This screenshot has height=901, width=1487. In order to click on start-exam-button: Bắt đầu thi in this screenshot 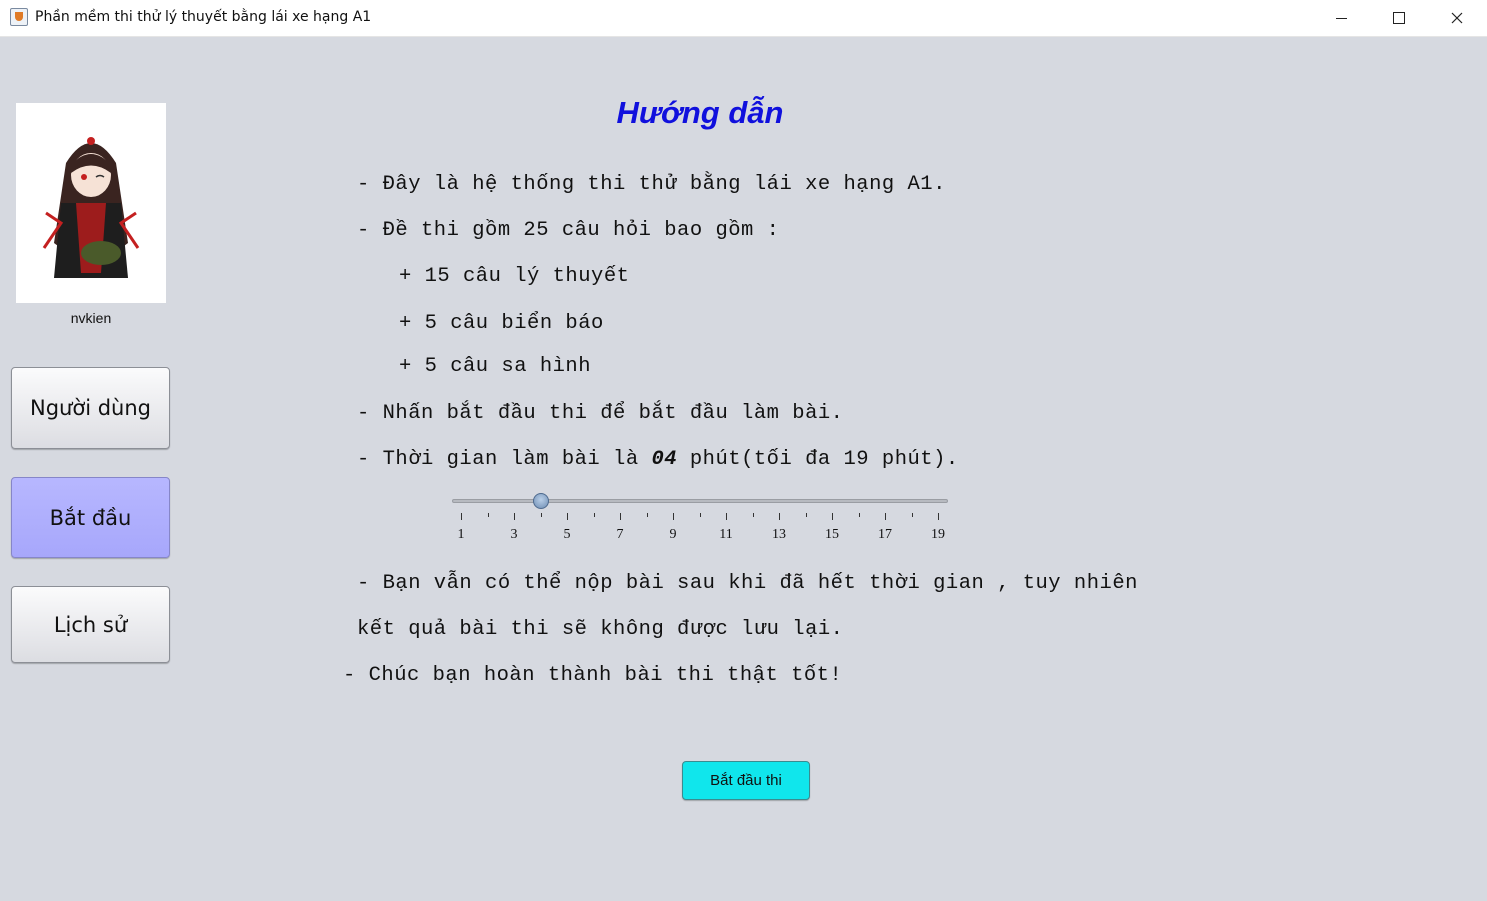, I will do `click(746, 780)`.